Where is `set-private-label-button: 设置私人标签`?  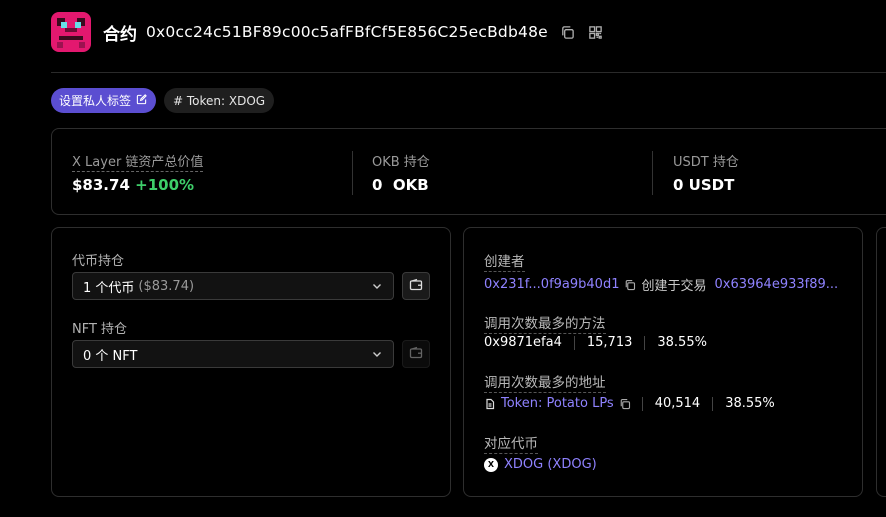 set-private-label-button: 设置私人标签 is located at coordinates (104, 100).